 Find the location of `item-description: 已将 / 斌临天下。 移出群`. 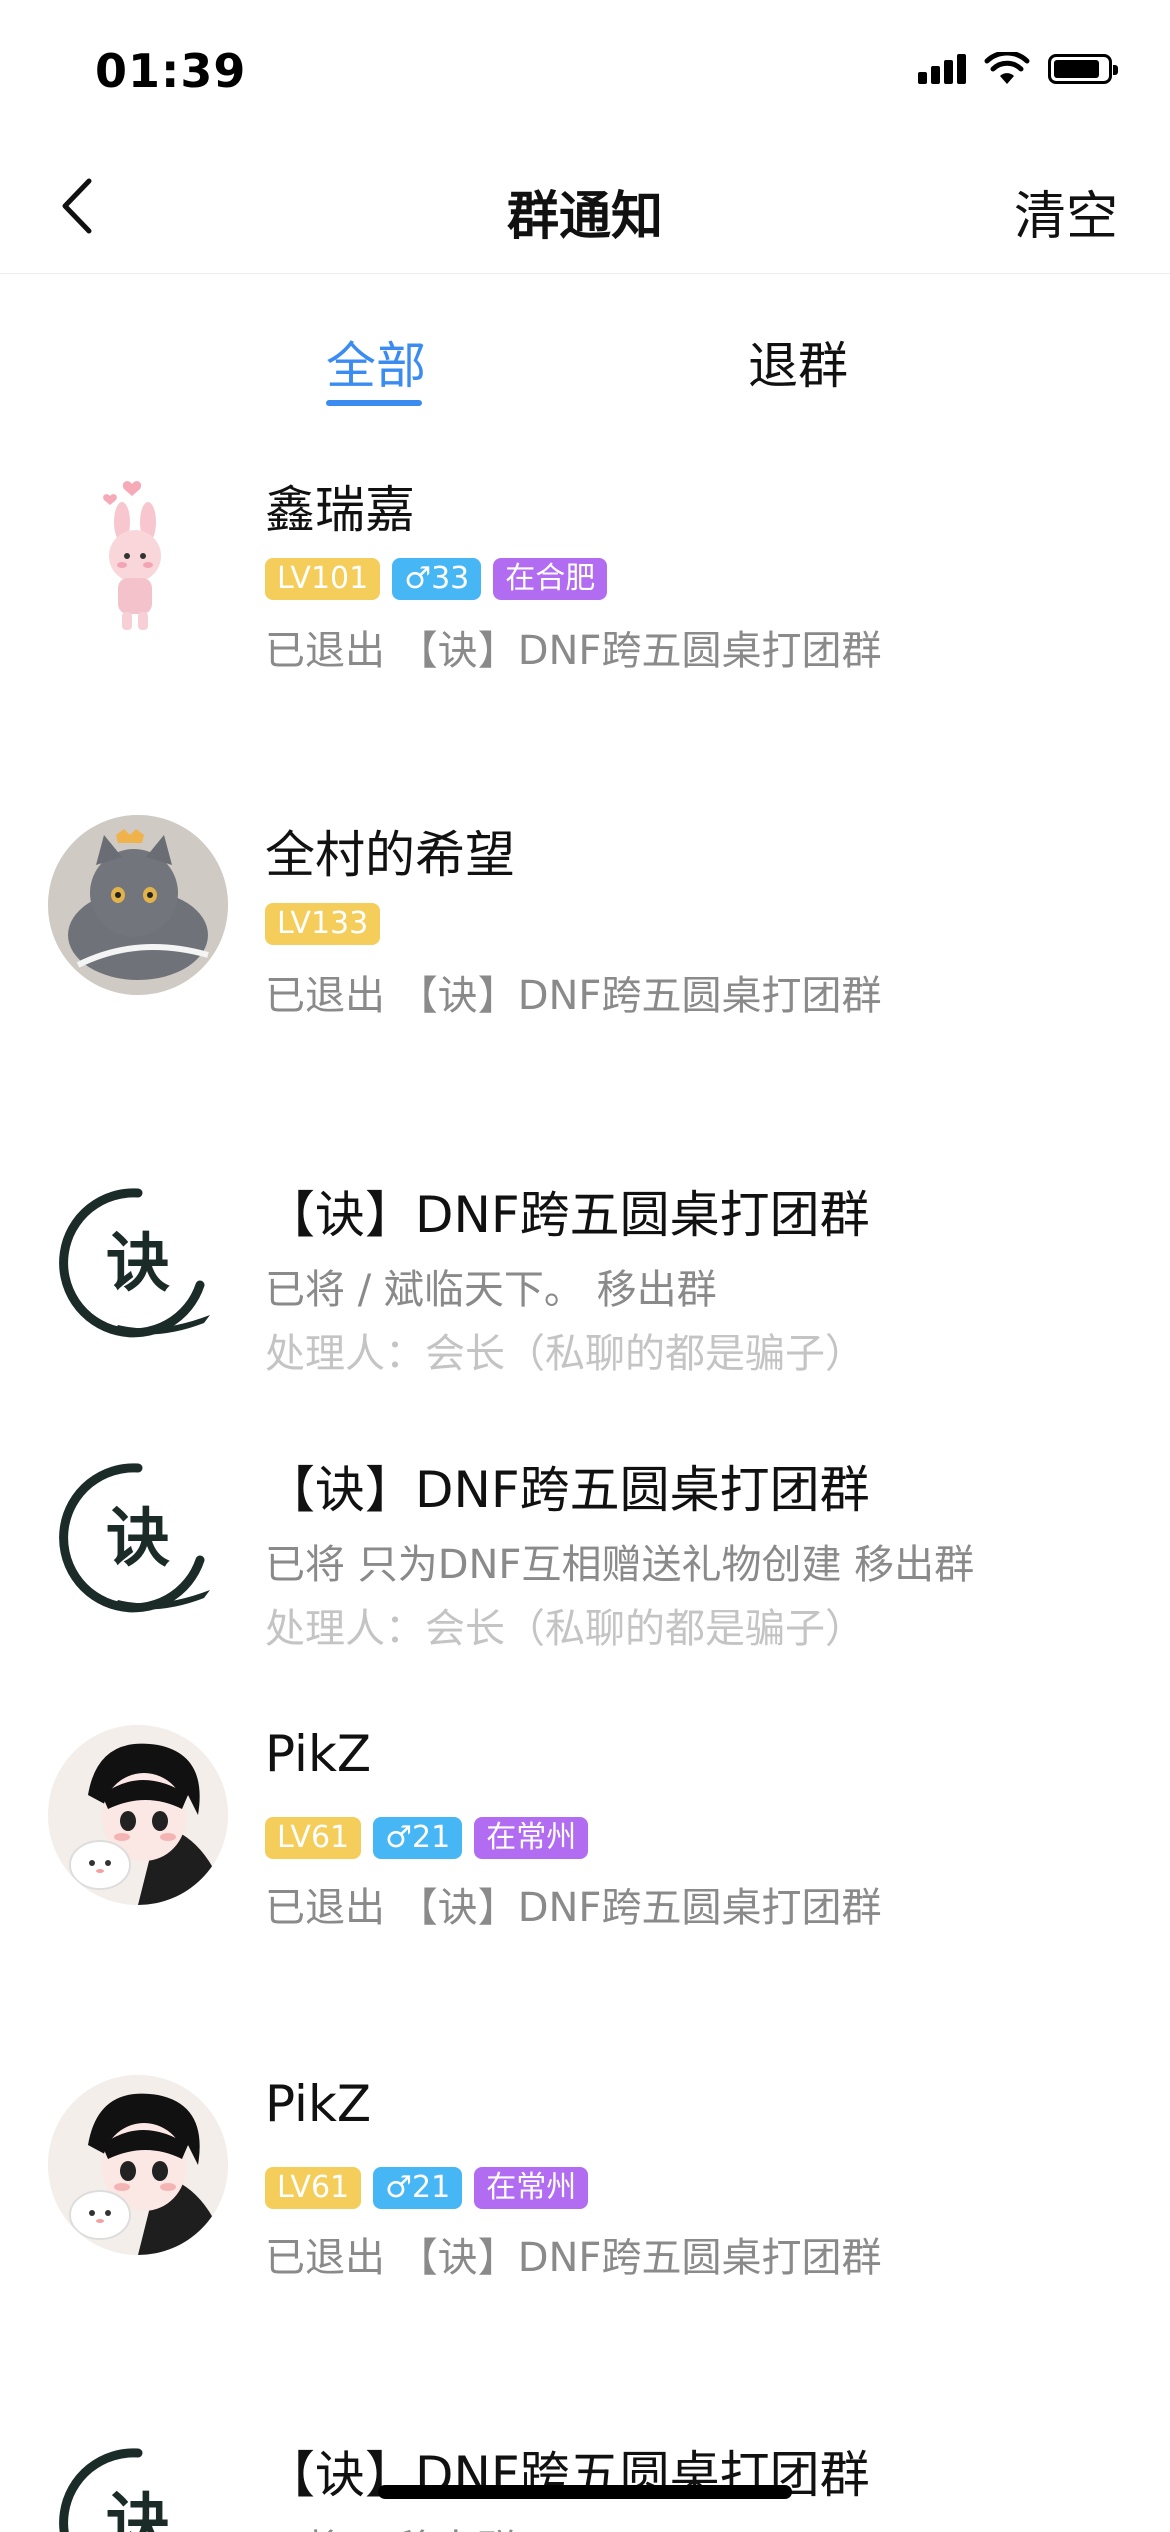

item-description: 已将 / 斌临天下。 移出群 is located at coordinates (491, 1290).